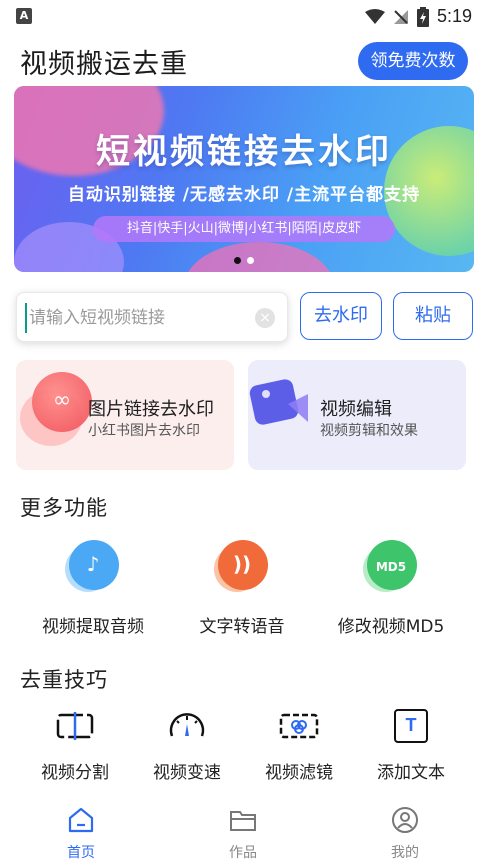 This screenshot has height=865, width=486. What do you see at coordinates (405, 834) in the screenshot?
I see `nav-profile: 我的` at bounding box center [405, 834].